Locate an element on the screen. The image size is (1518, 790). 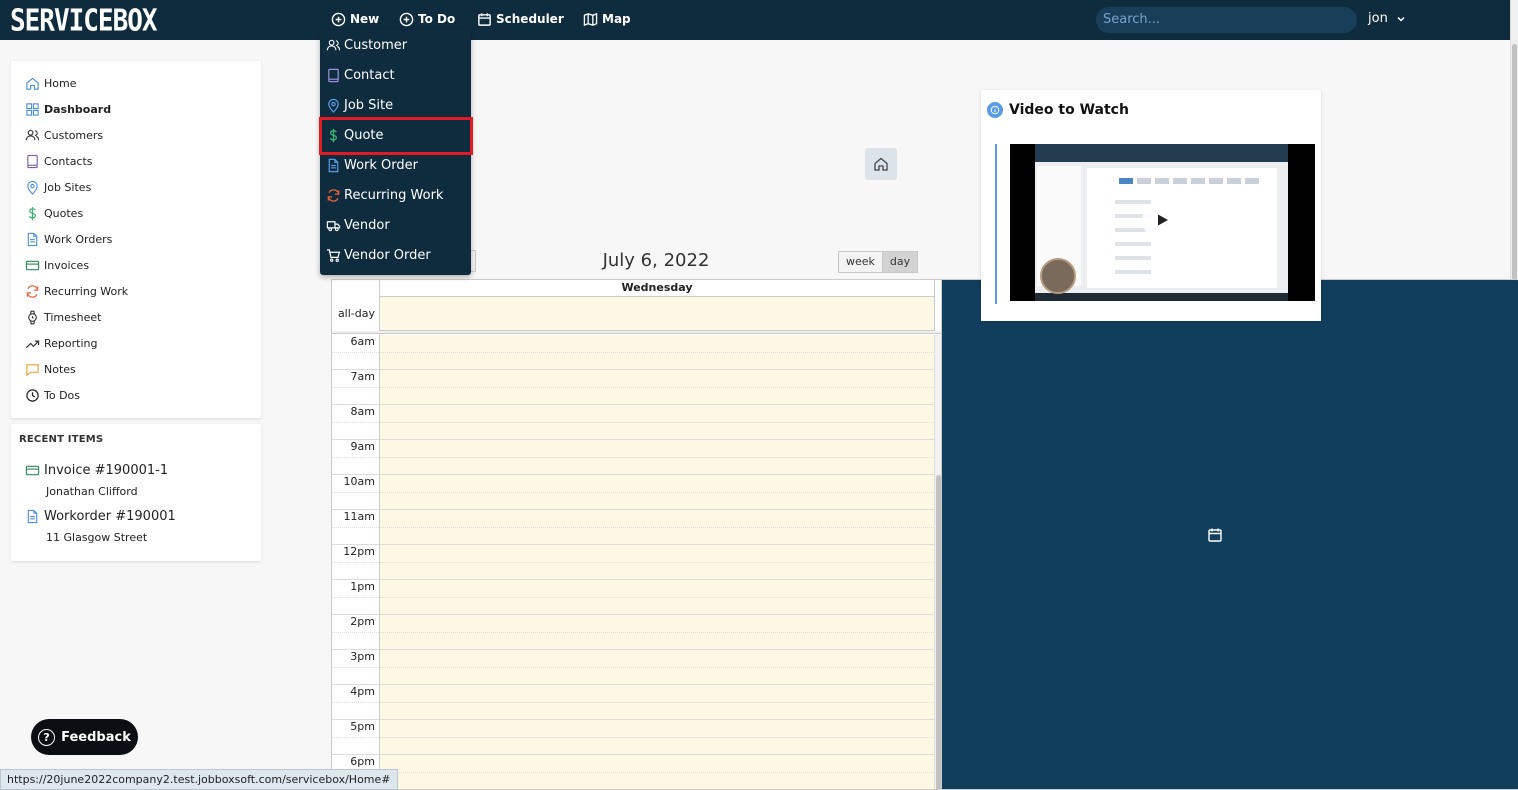
recent-item-workorder: Workorder #190001 is located at coordinates (100, 516).